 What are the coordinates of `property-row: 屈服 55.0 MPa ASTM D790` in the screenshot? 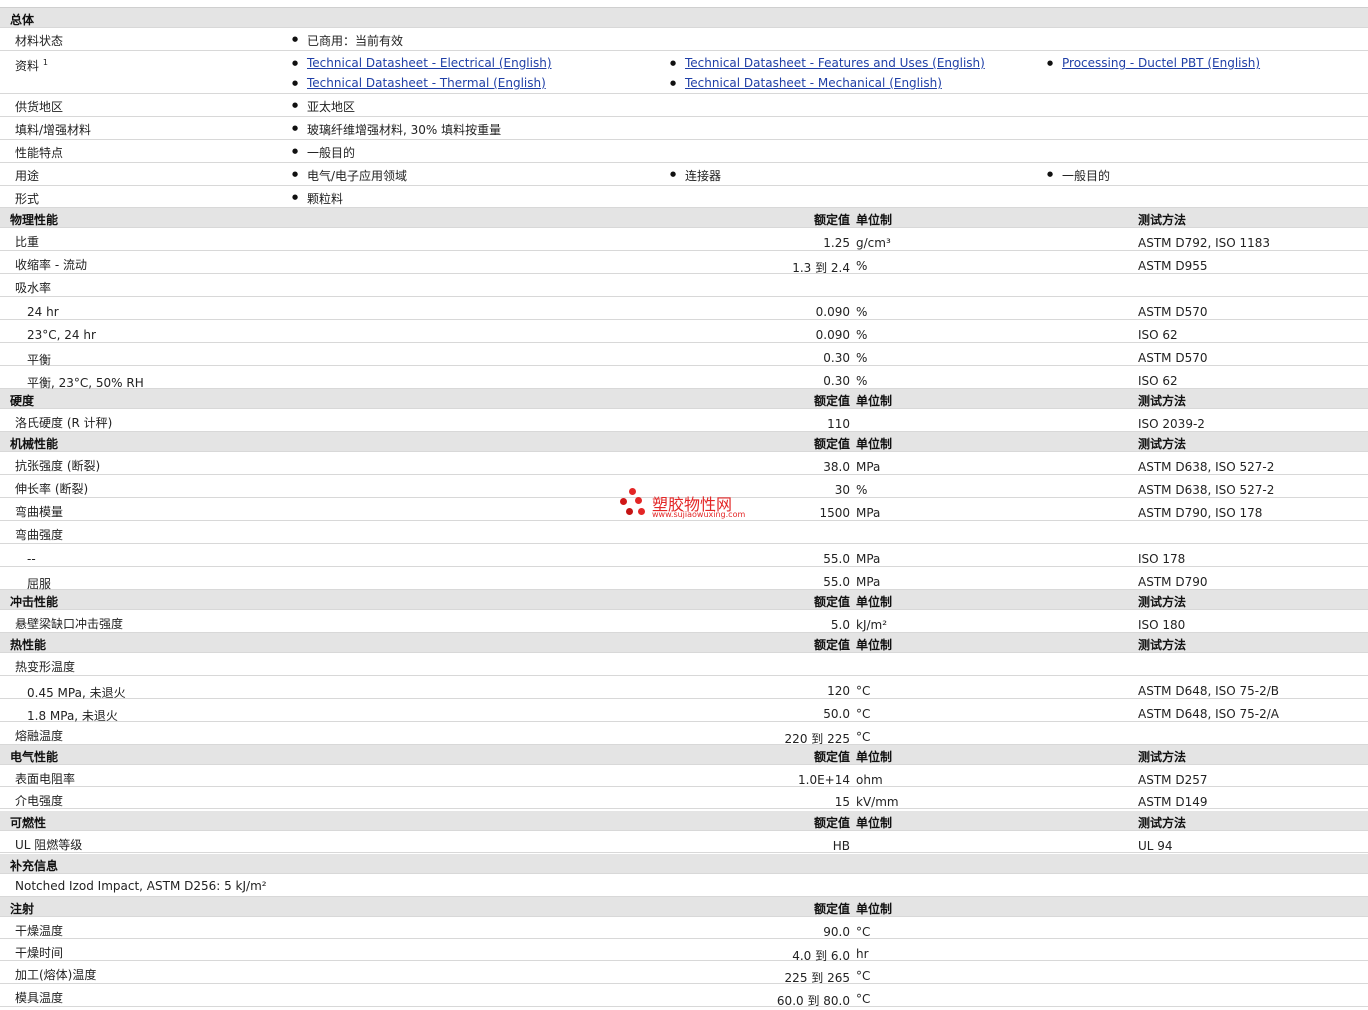 It's located at (684, 579).